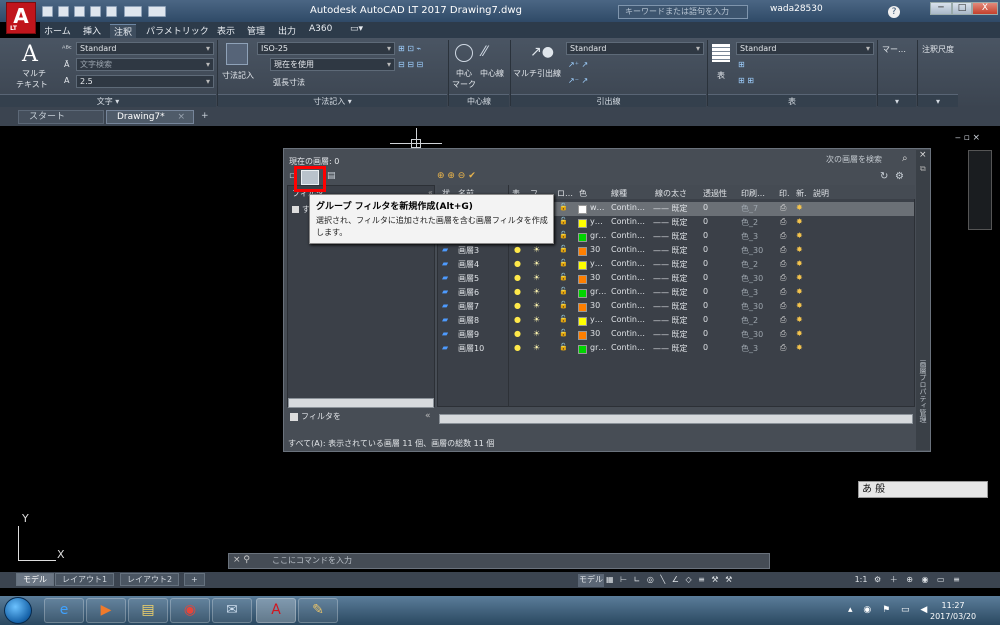 This screenshot has height=625, width=1000. I want to click on new-file-icon, so click(47, 11).